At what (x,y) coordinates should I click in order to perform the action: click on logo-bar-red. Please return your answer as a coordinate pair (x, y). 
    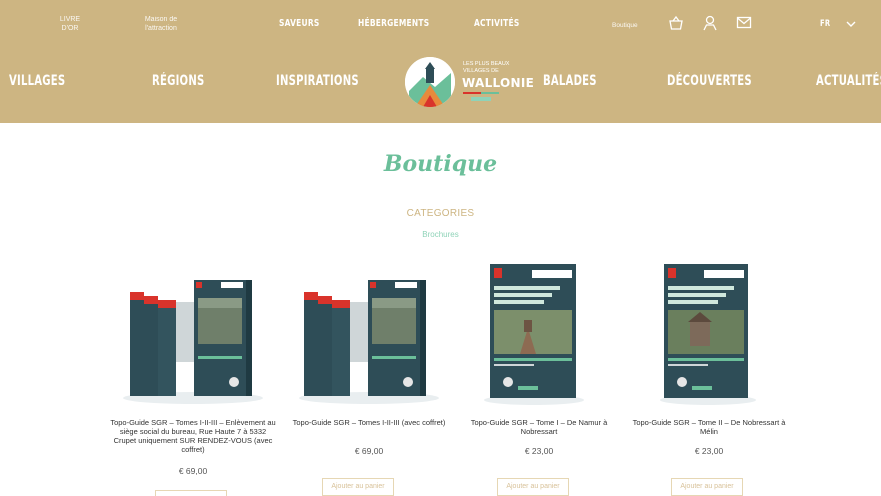
    Looking at the image, I should click on (472, 93).